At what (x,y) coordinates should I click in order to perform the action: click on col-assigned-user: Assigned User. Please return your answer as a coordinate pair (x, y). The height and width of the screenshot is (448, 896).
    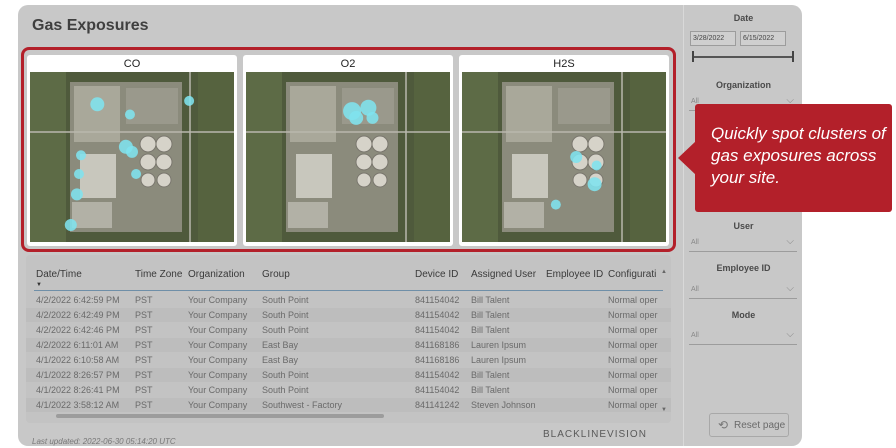
    Looking at the image, I should click on (503, 274).